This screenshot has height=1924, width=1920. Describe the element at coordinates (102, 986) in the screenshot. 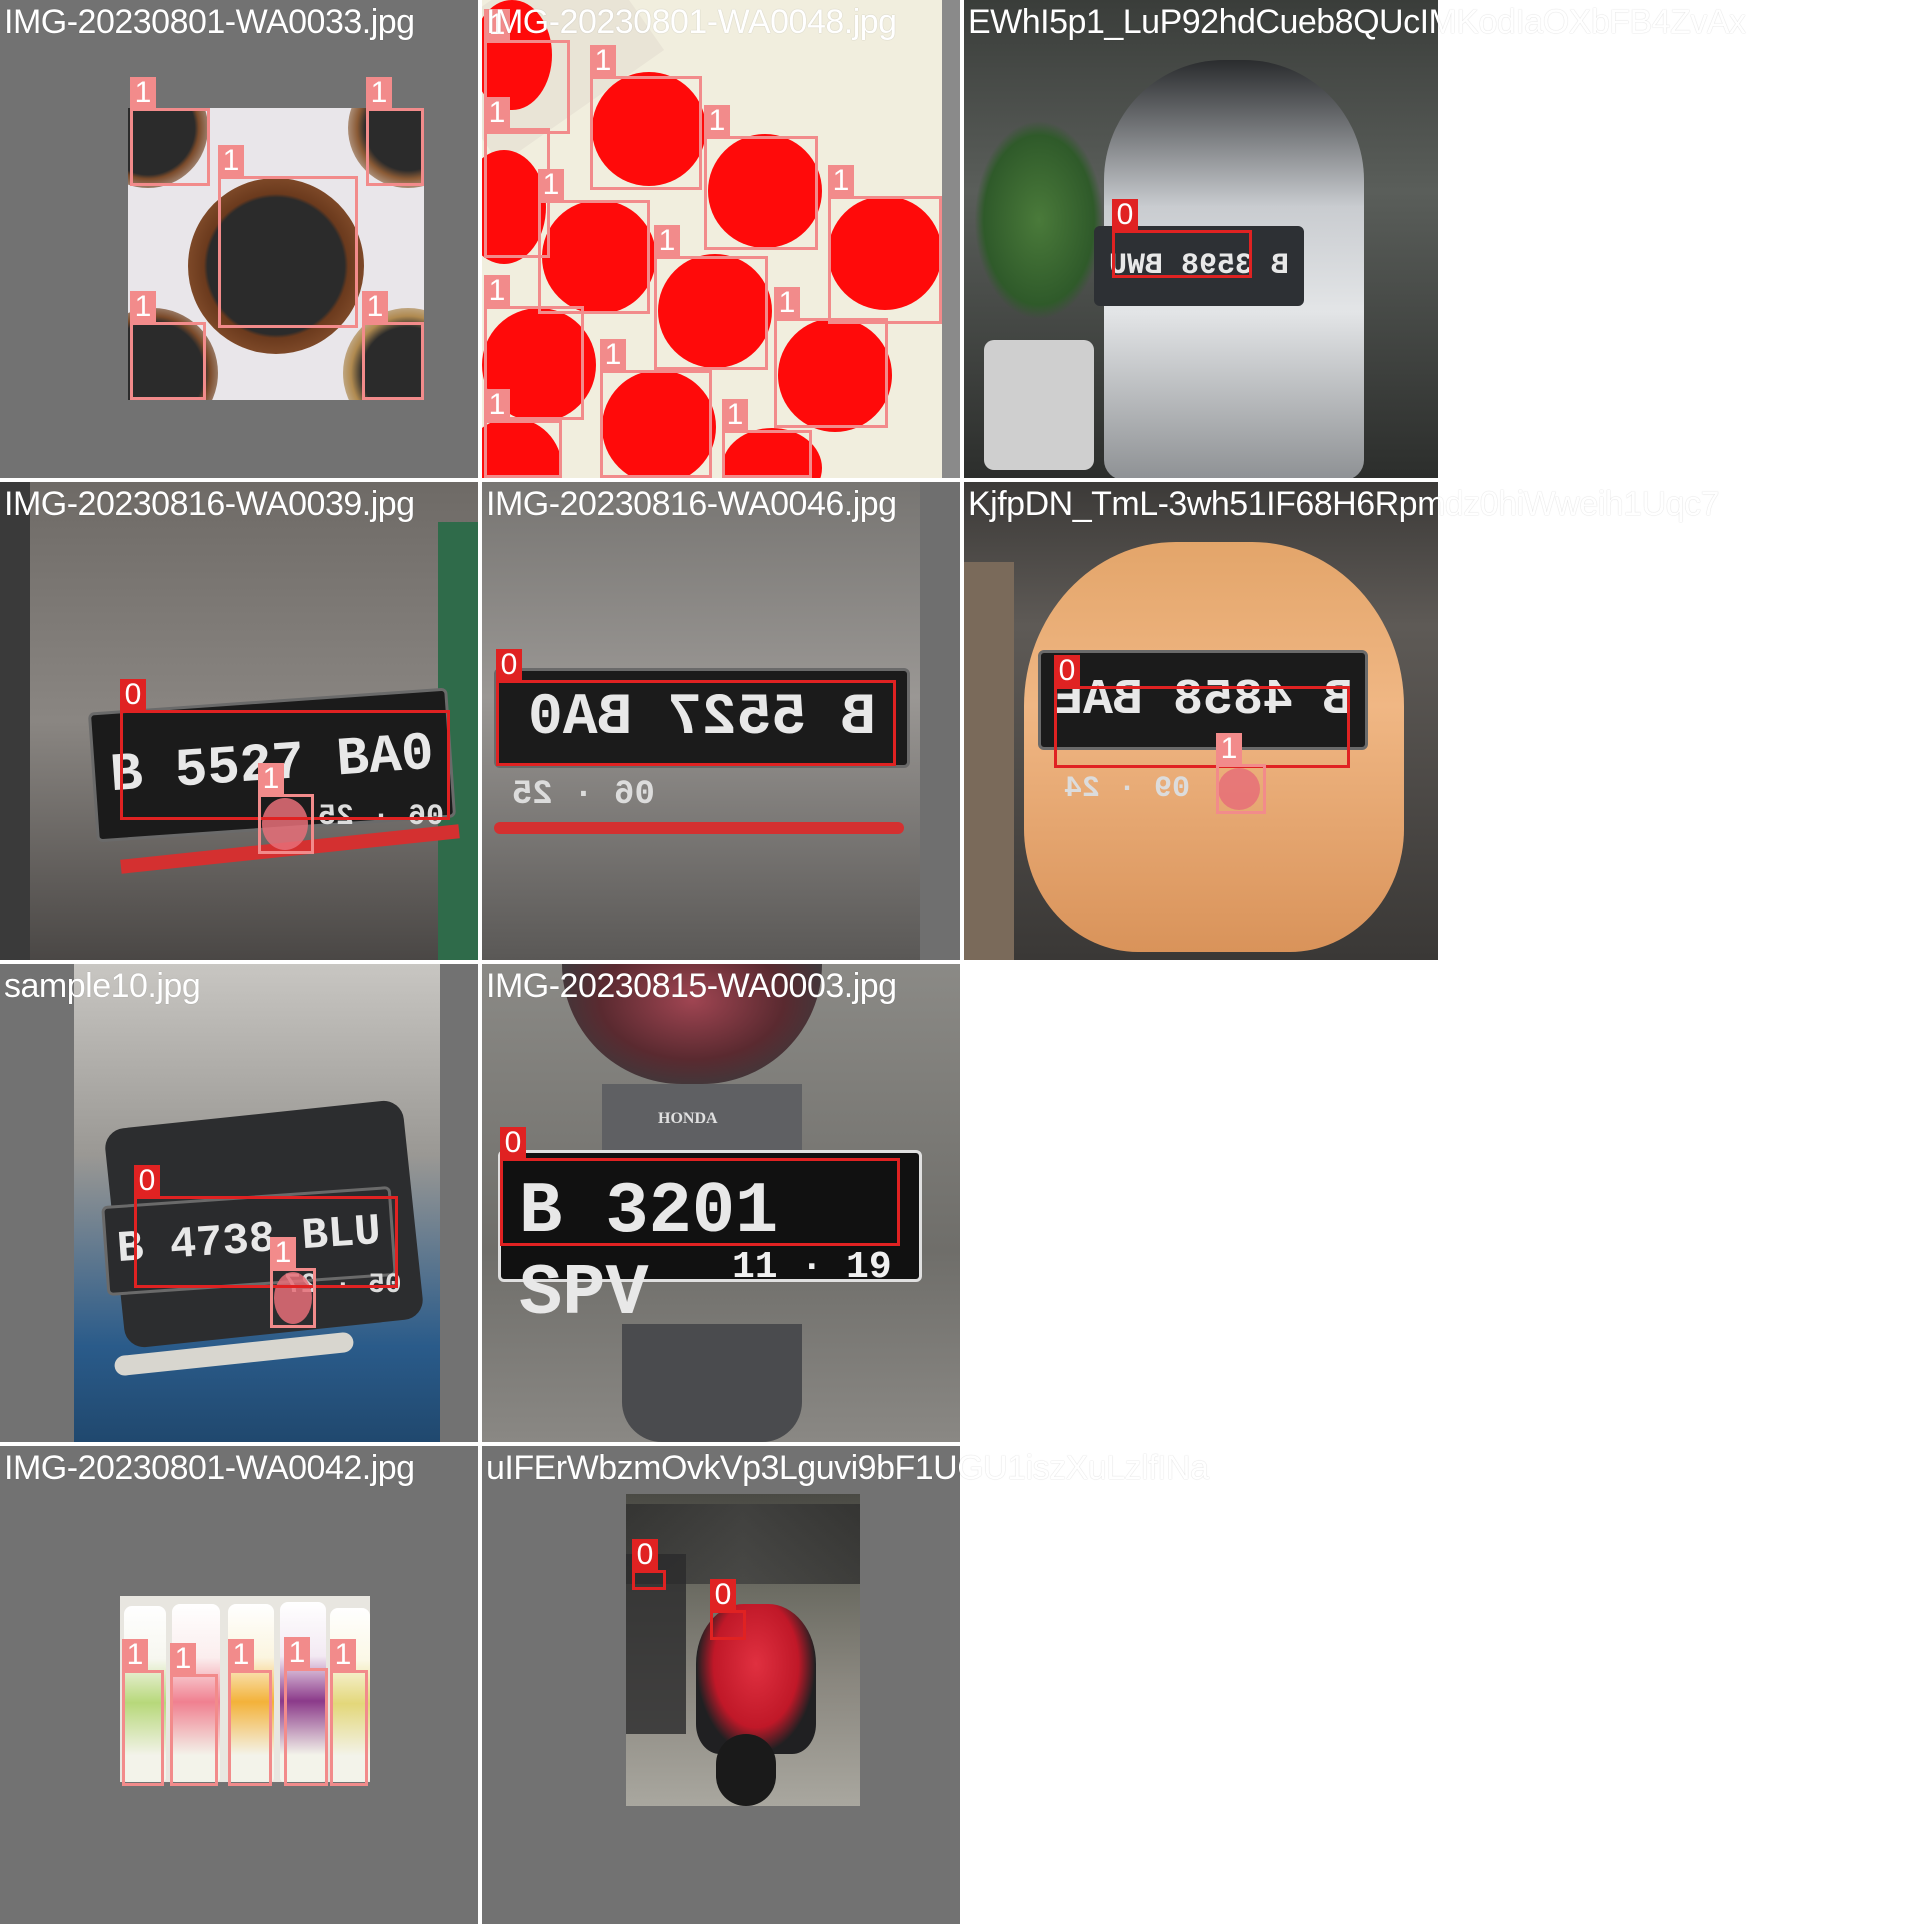

I see `image-filename: sample10.jpg` at that location.